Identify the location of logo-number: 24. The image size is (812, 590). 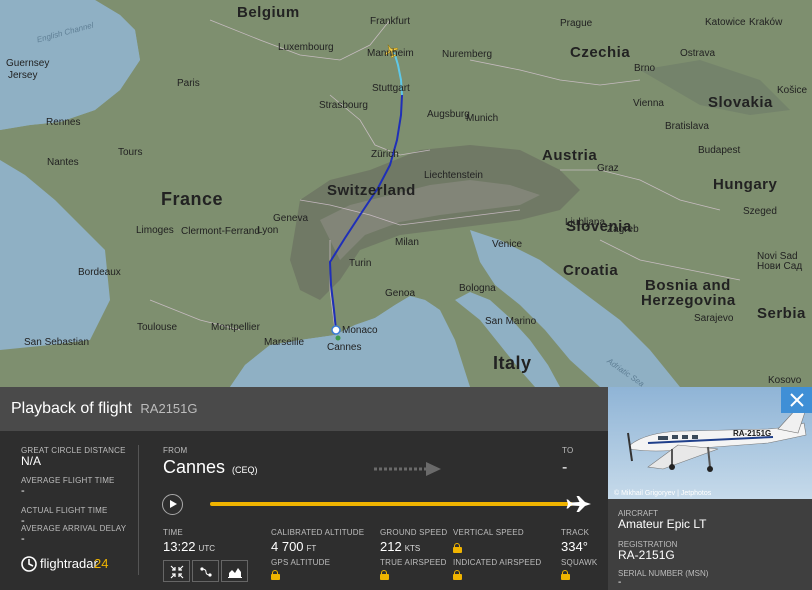
(101, 563).